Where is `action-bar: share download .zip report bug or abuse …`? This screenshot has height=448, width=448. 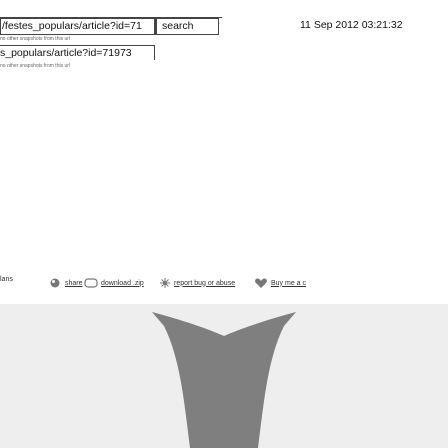 action-bar: share download .zip report bug or abuse … is located at coordinates (224, 289).